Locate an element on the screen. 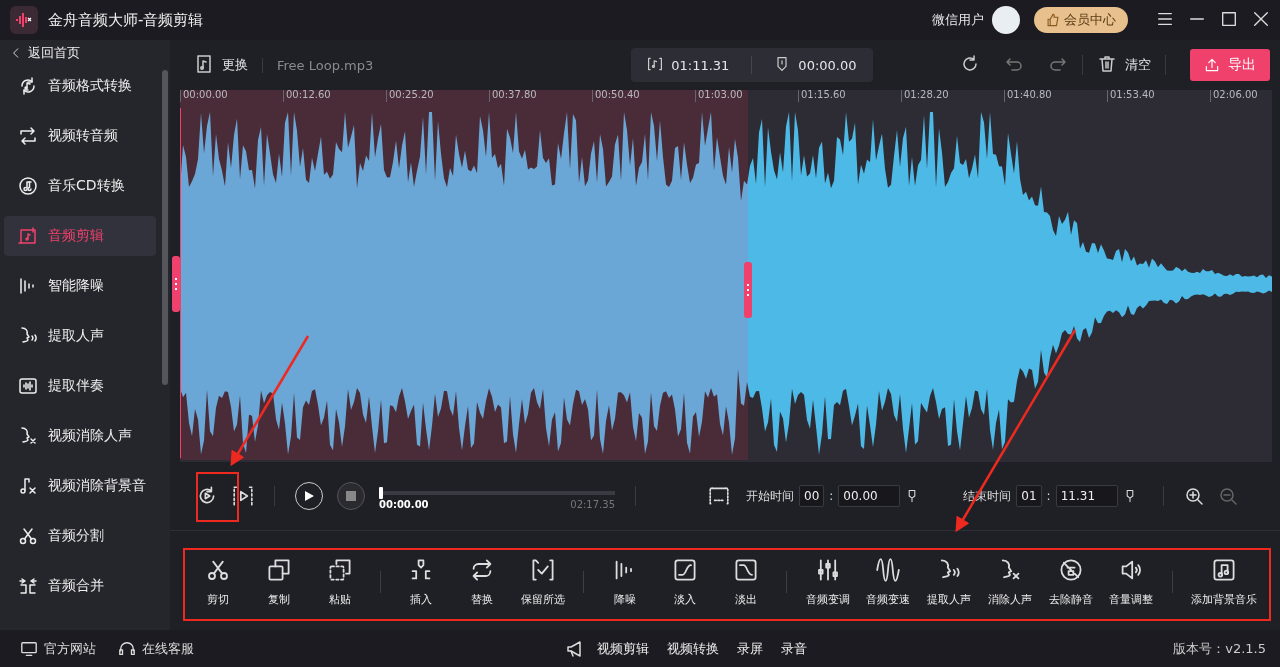  sidebar-item: 提取人声 is located at coordinates (80, 336).